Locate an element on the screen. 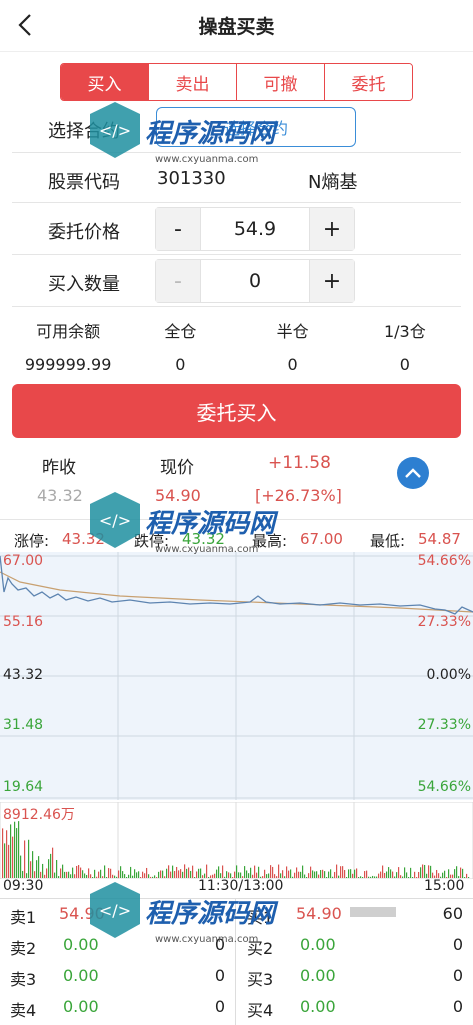 This screenshot has width=473, height=1025. y-label-top: 67.00 is located at coordinates (23, 561).